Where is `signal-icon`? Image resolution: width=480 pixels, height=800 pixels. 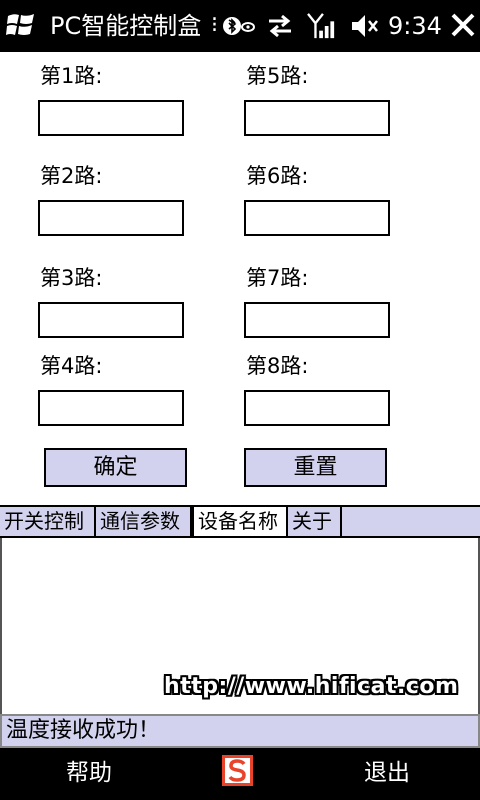
signal-icon is located at coordinates (321, 26).